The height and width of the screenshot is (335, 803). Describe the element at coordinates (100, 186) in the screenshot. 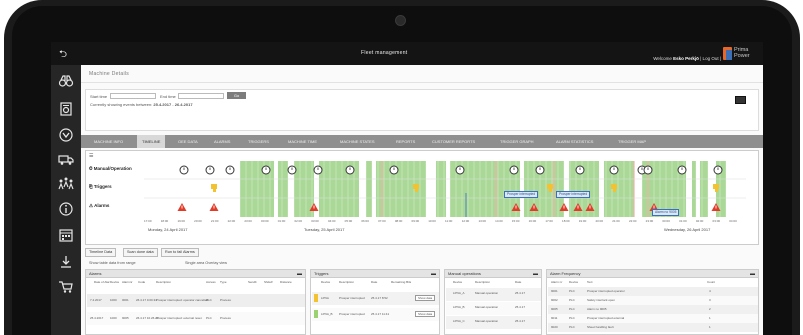

I see `row-label-triggers: ⎘ Triggers` at that location.